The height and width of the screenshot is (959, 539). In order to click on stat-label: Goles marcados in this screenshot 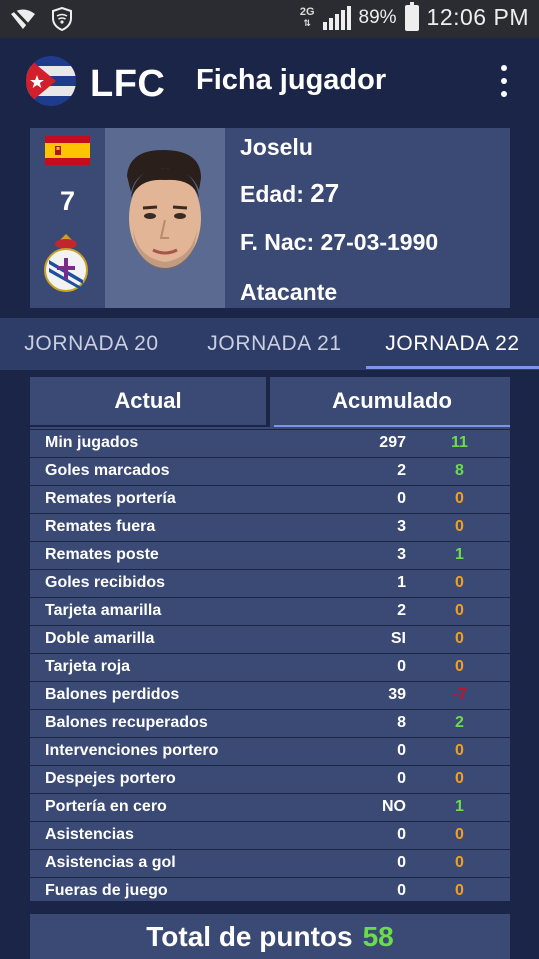, I will do `click(107, 470)`.